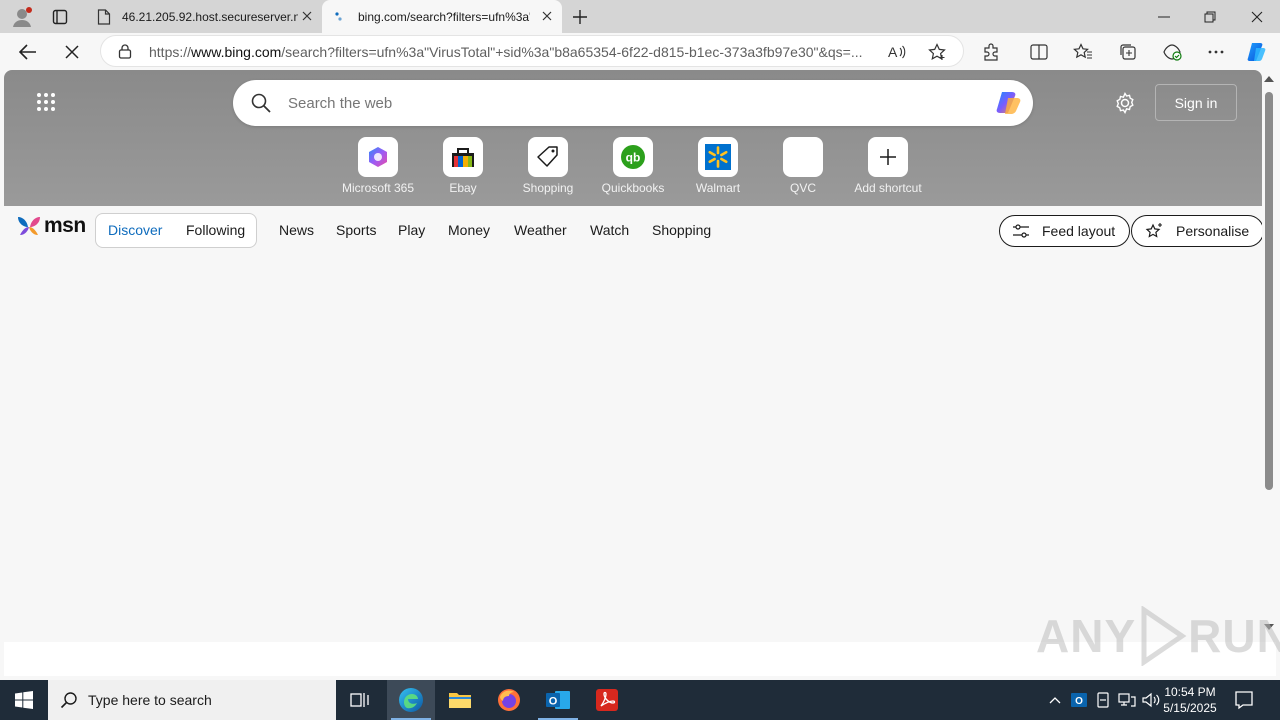  What do you see at coordinates (1083, 52) in the screenshot?
I see `favorites-icon` at bounding box center [1083, 52].